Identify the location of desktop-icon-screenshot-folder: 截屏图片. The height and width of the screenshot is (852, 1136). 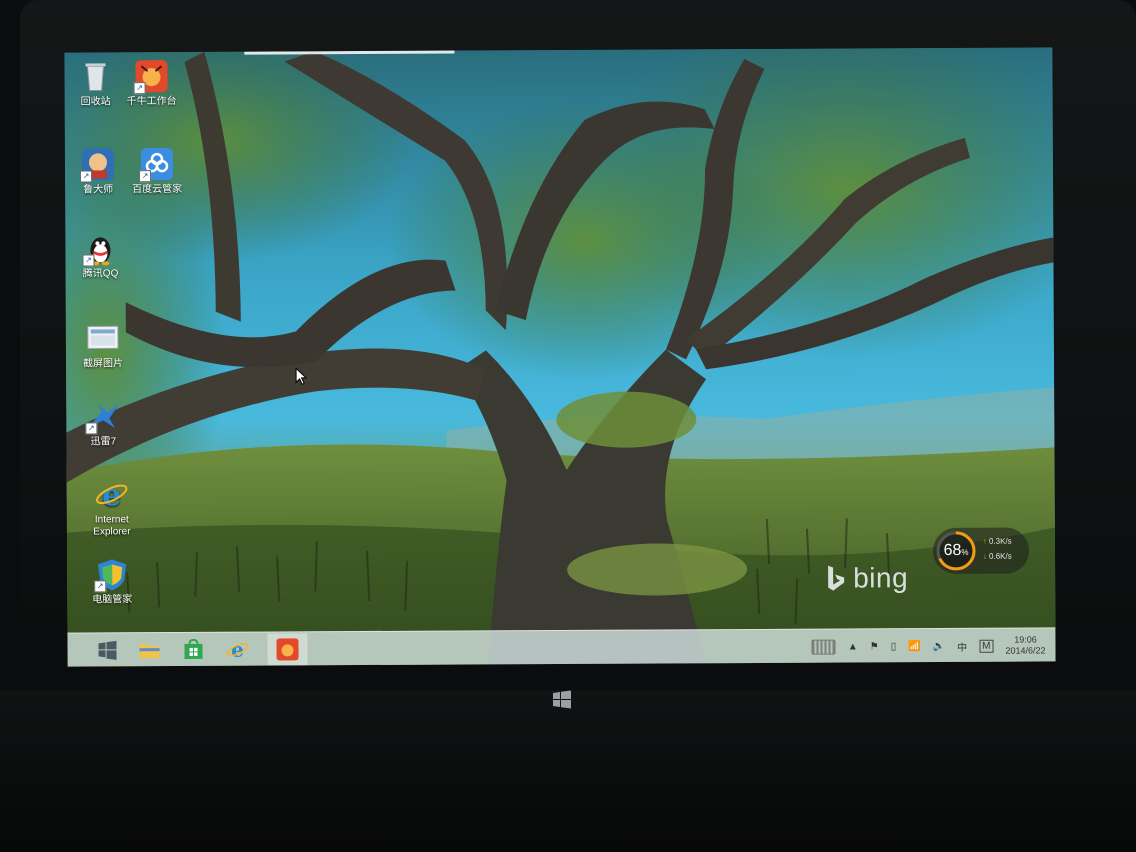
(103, 345).